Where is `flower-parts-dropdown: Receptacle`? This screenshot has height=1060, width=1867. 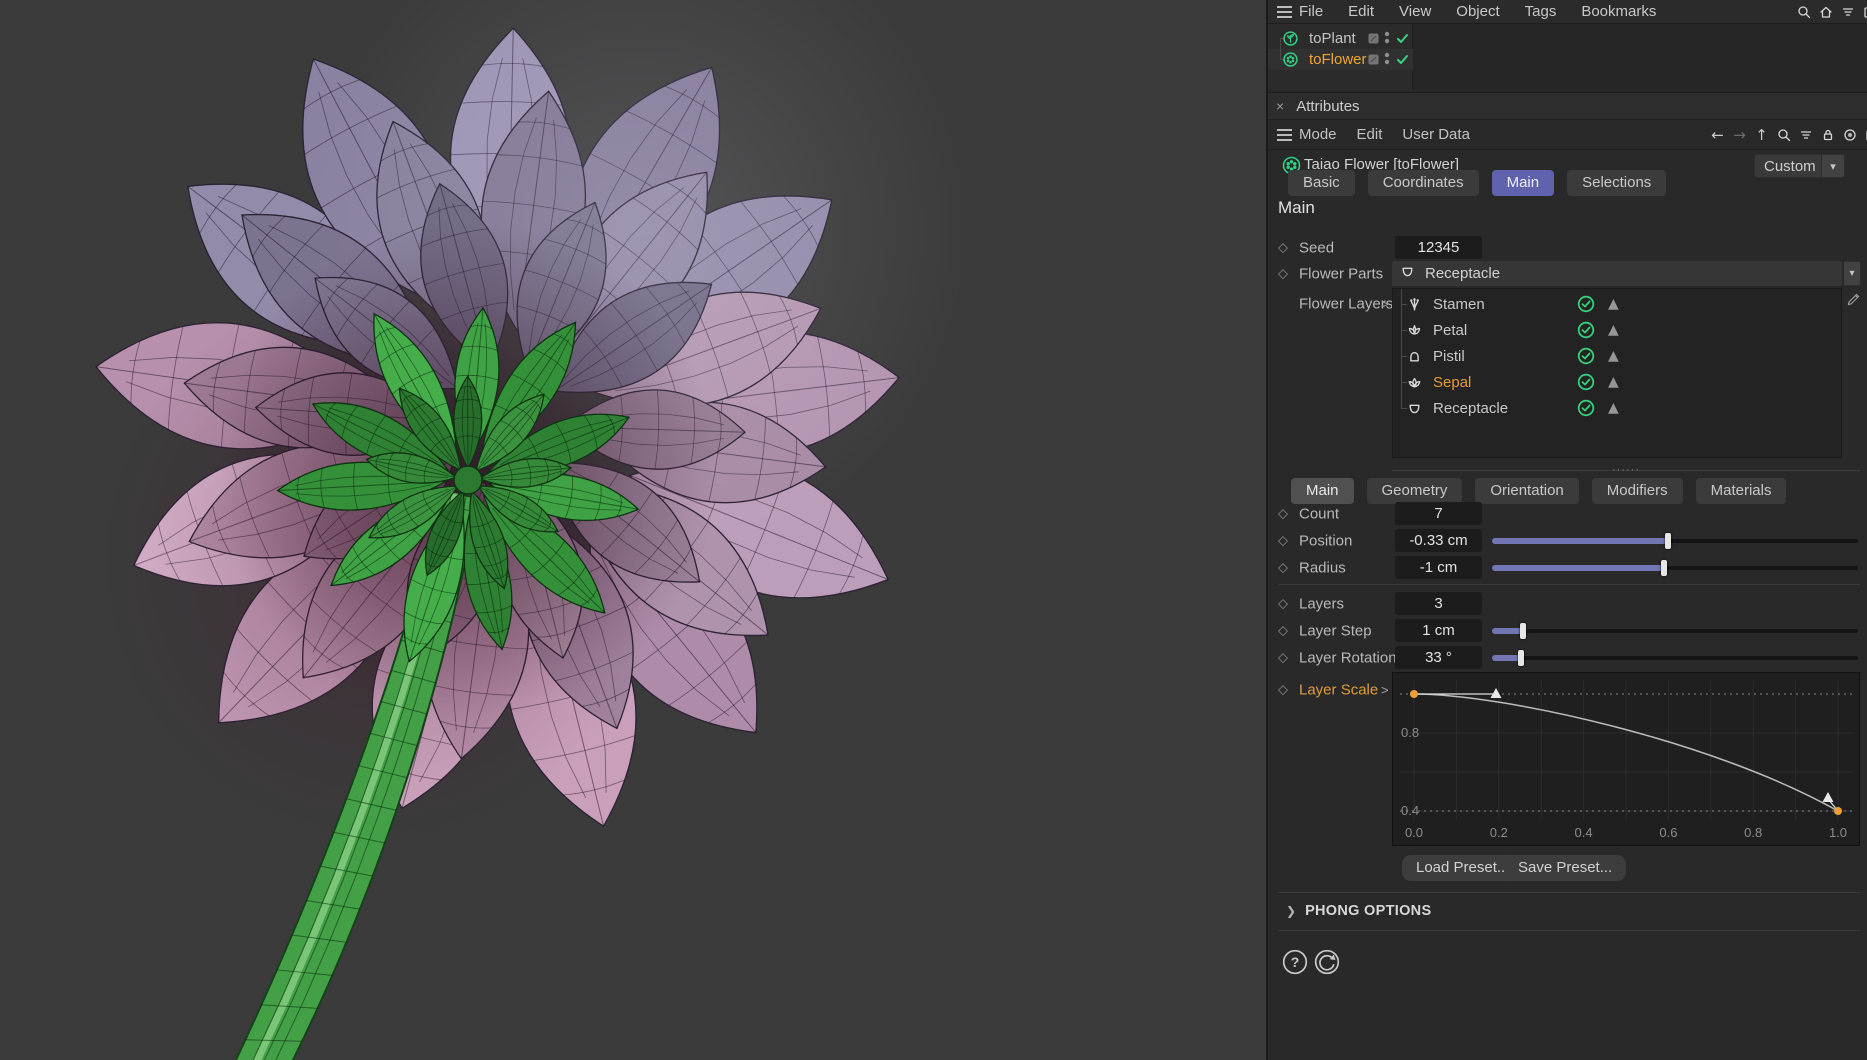 flower-parts-dropdown: Receptacle is located at coordinates (1617, 273).